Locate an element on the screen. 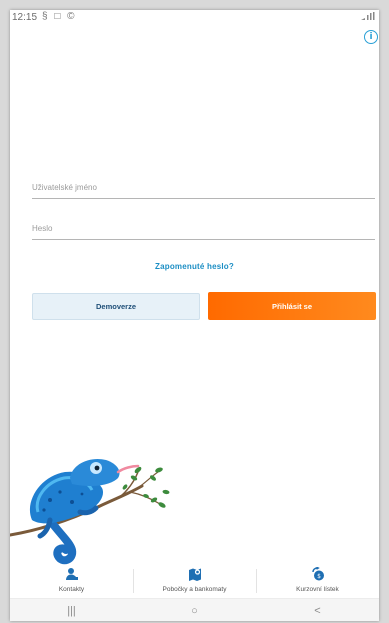  username-input is located at coordinates (203, 187).